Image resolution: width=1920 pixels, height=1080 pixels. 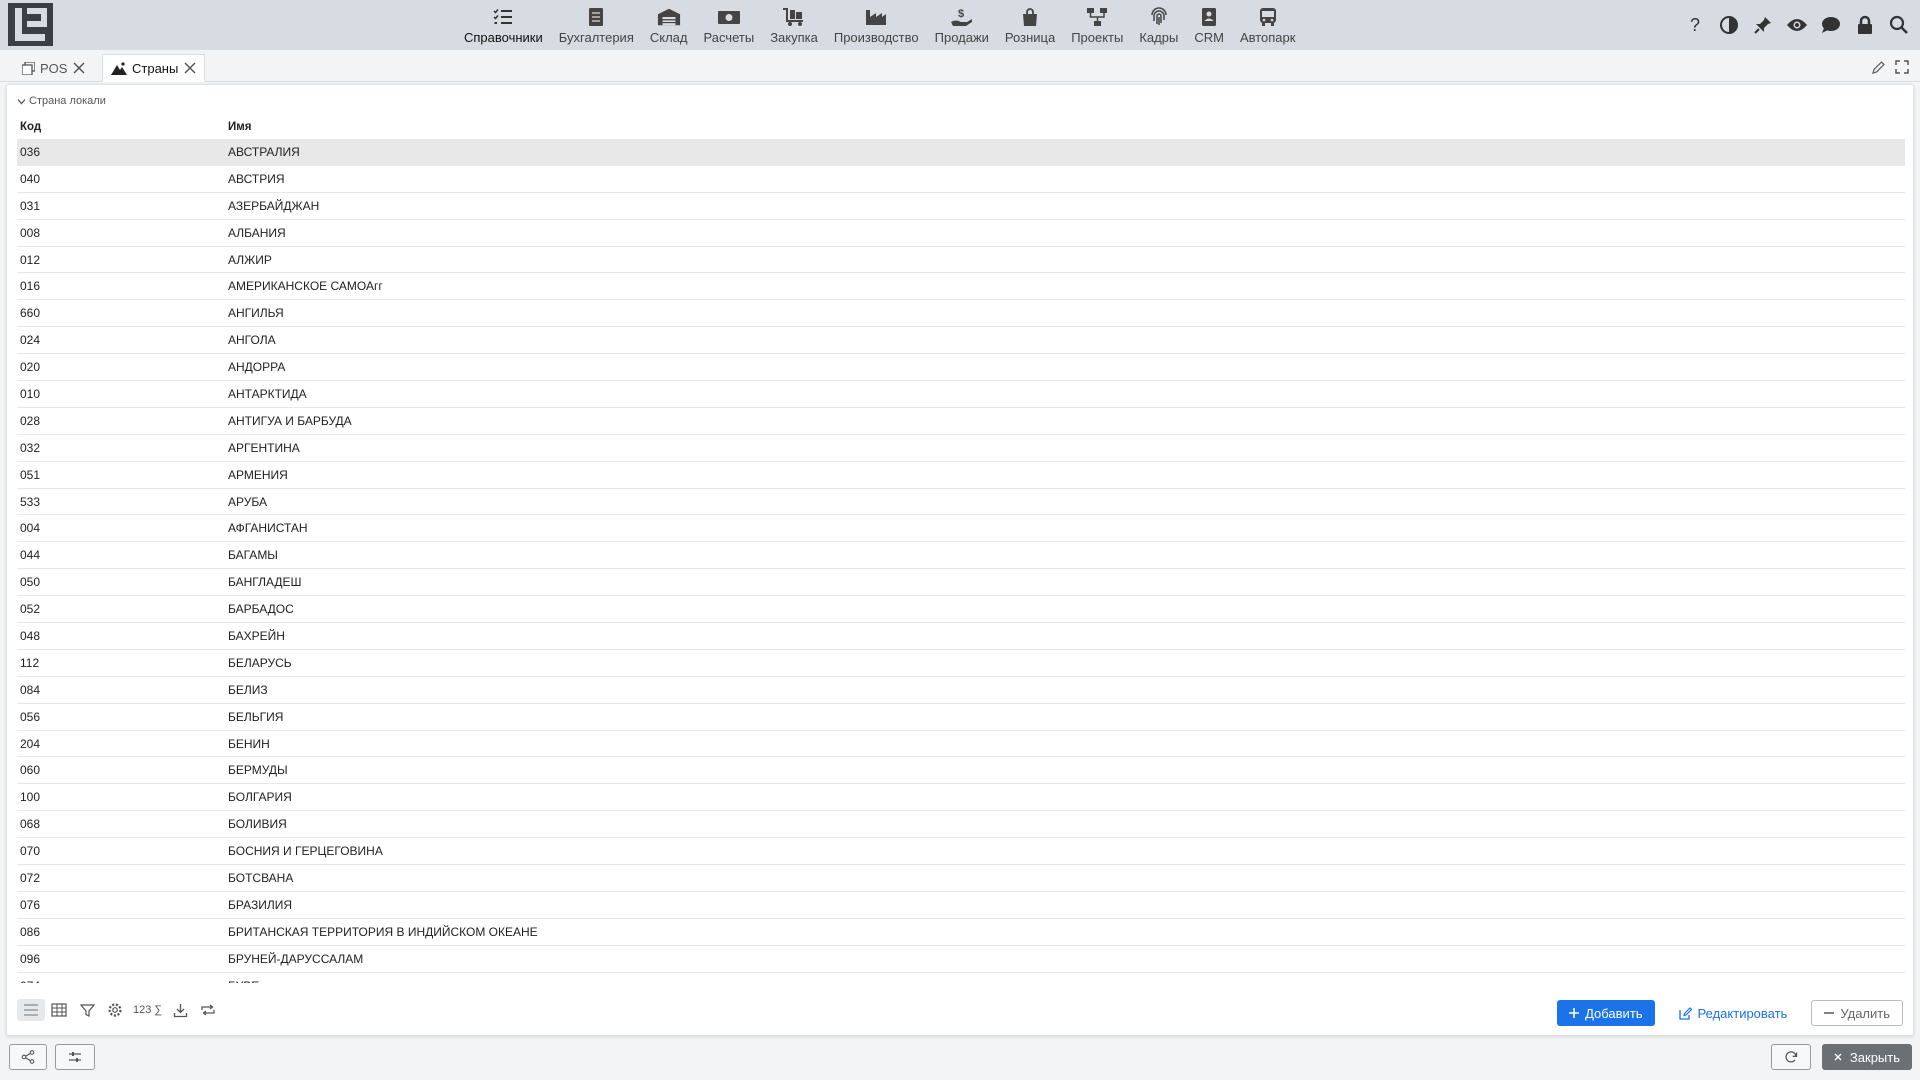 What do you see at coordinates (30, 770) in the screenshot?
I see `cell-code: 060` at bounding box center [30, 770].